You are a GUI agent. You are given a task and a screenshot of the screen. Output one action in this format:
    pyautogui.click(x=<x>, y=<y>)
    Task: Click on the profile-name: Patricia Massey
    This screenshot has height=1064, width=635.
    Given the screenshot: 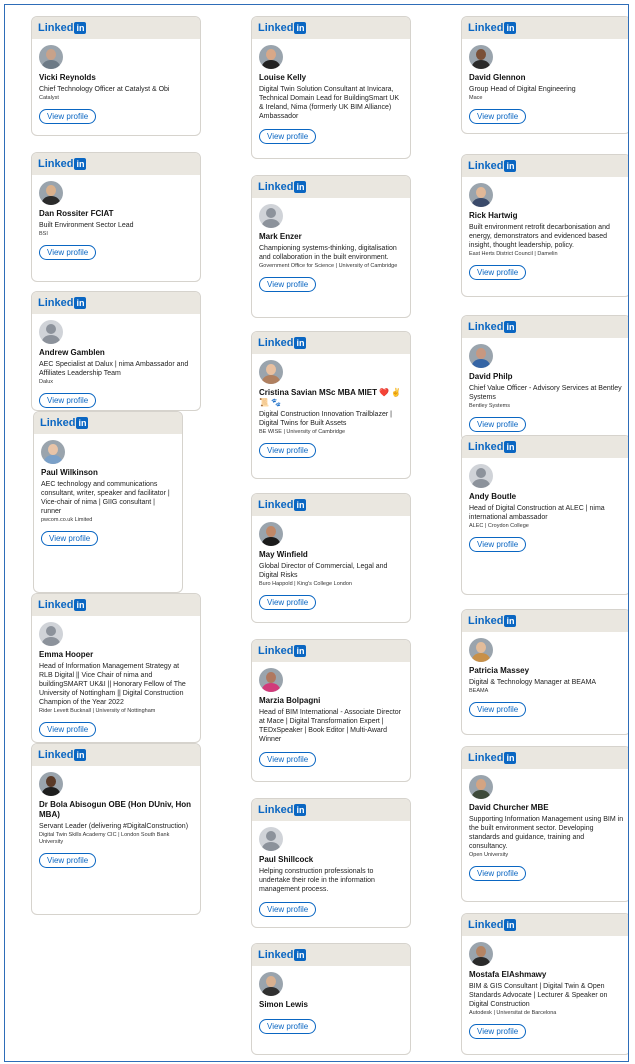 What is the action you would take?
    pyautogui.click(x=546, y=671)
    